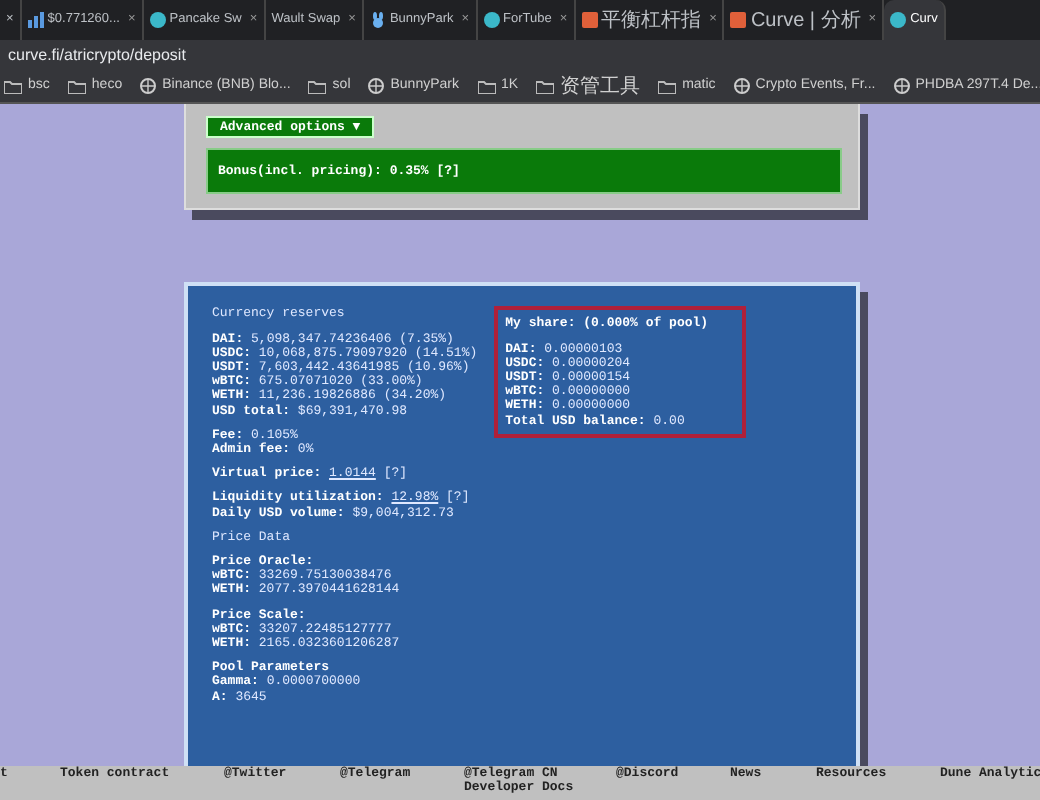  Describe the element at coordinates (377, 20) in the screenshot. I see `bunny-icon` at that location.